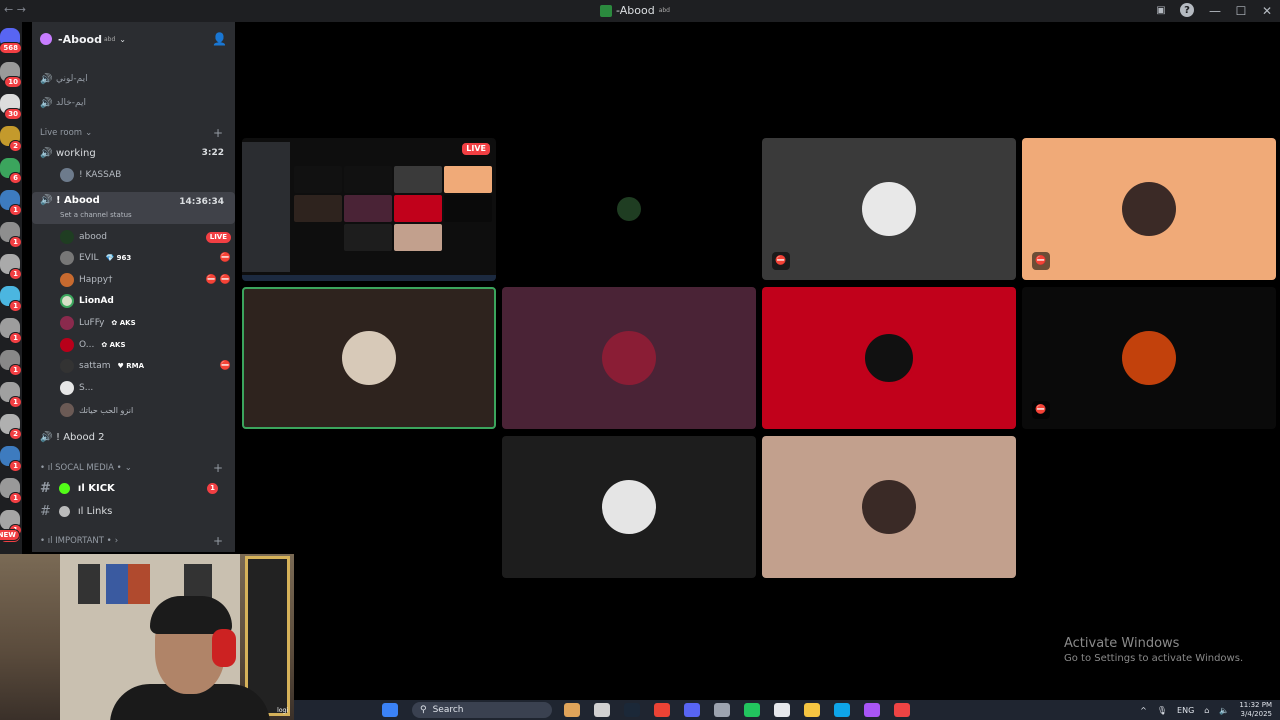  What do you see at coordinates (135, 511) in the screenshot?
I see `text-channel-links: # ıl Links` at bounding box center [135, 511].